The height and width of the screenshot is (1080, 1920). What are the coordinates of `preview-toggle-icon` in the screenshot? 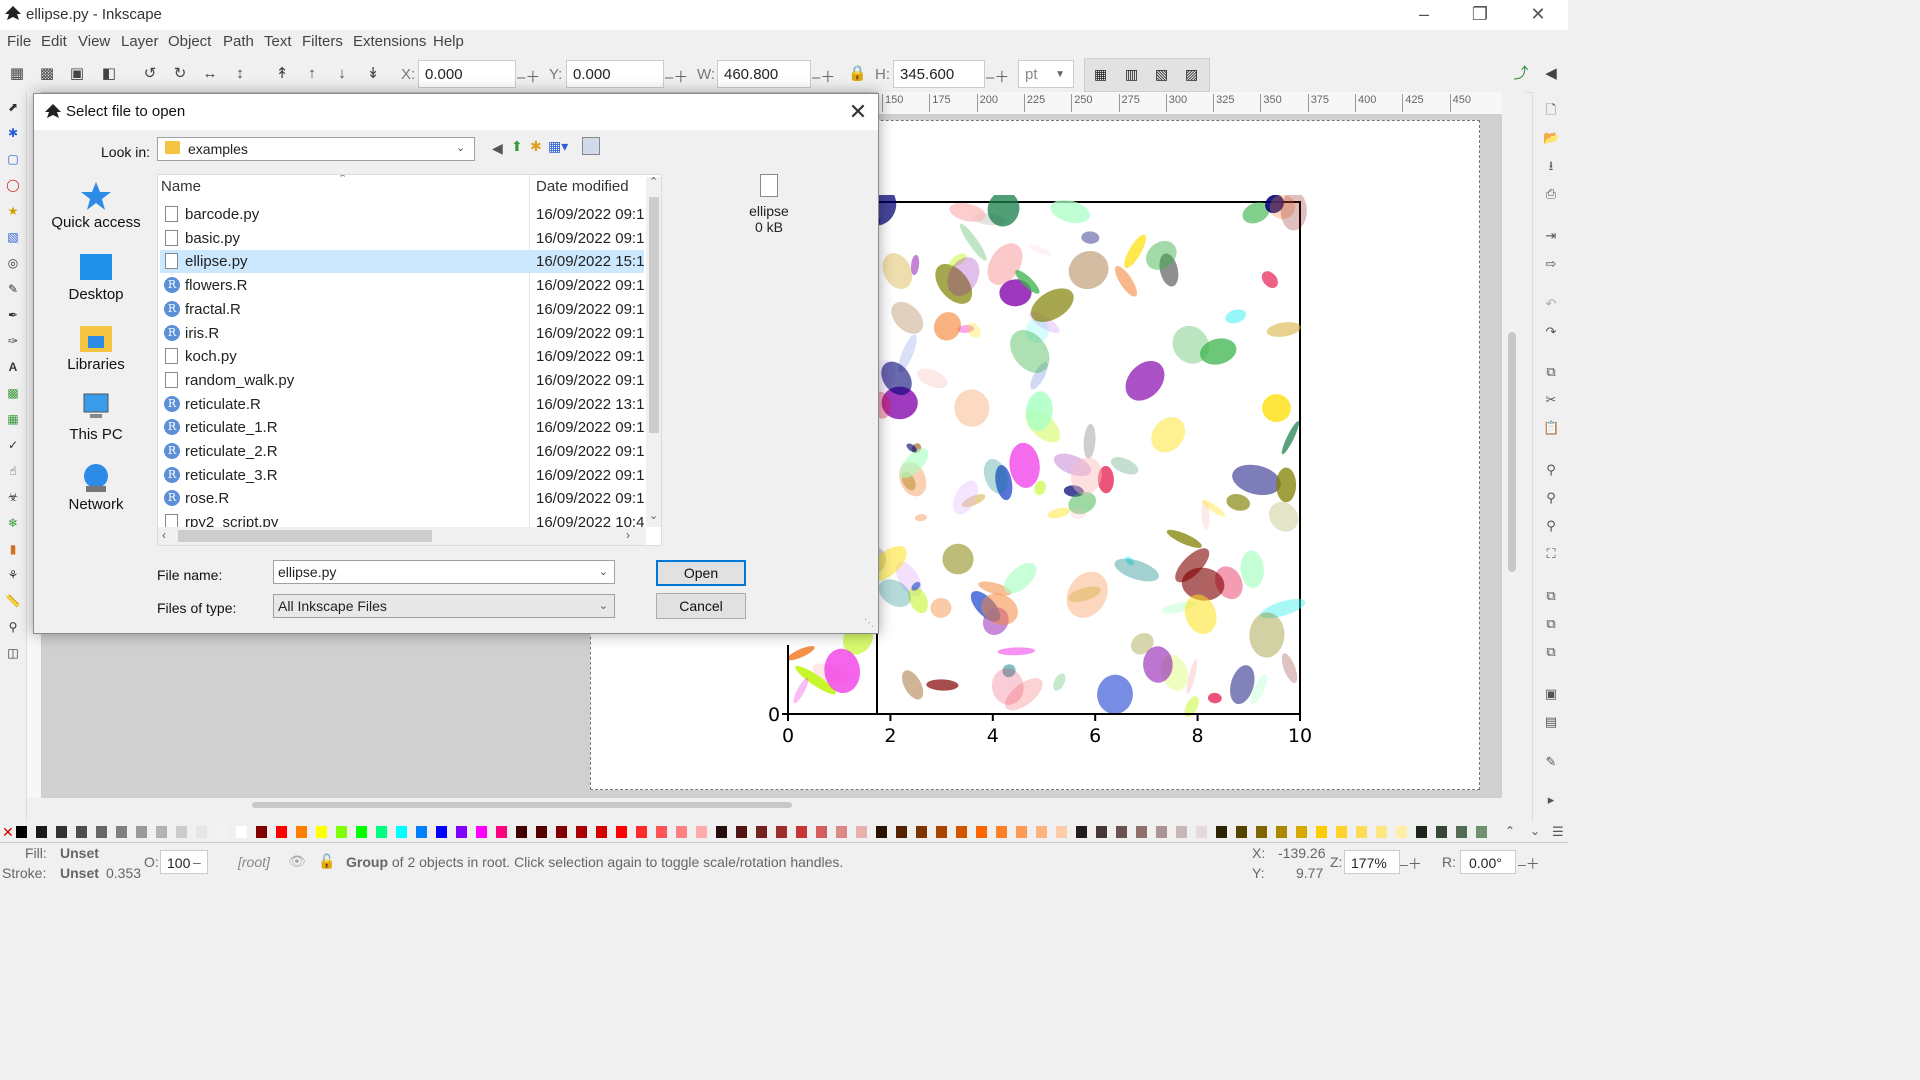 It's located at (591, 146).